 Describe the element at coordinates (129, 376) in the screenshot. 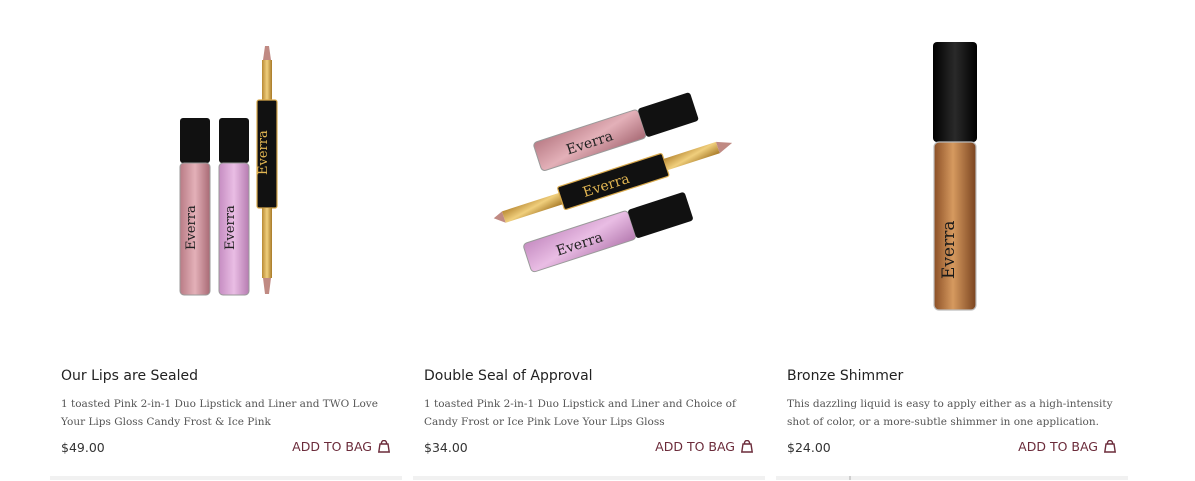

I see `product-title: Our Lips are Sealed` at that location.